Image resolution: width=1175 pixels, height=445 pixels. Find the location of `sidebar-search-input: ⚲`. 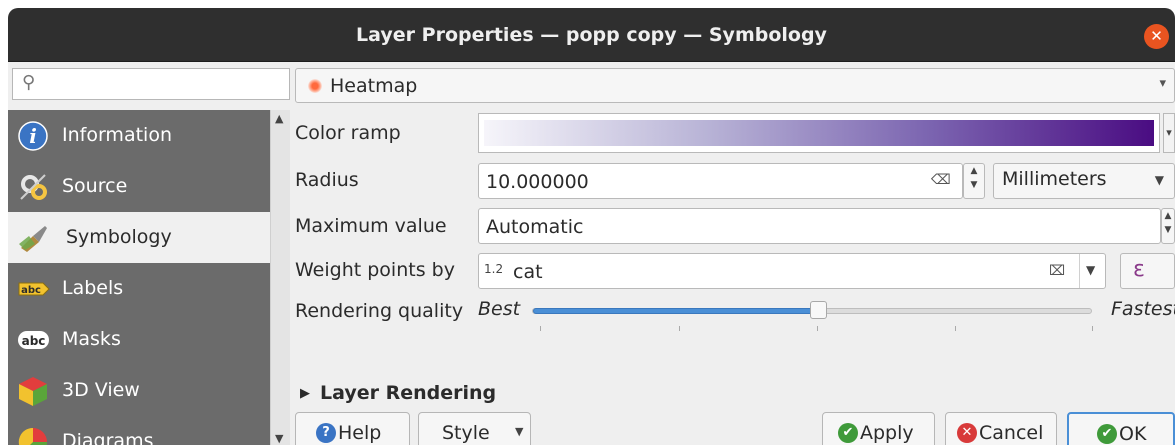

sidebar-search-input: ⚲ is located at coordinates (151, 84).